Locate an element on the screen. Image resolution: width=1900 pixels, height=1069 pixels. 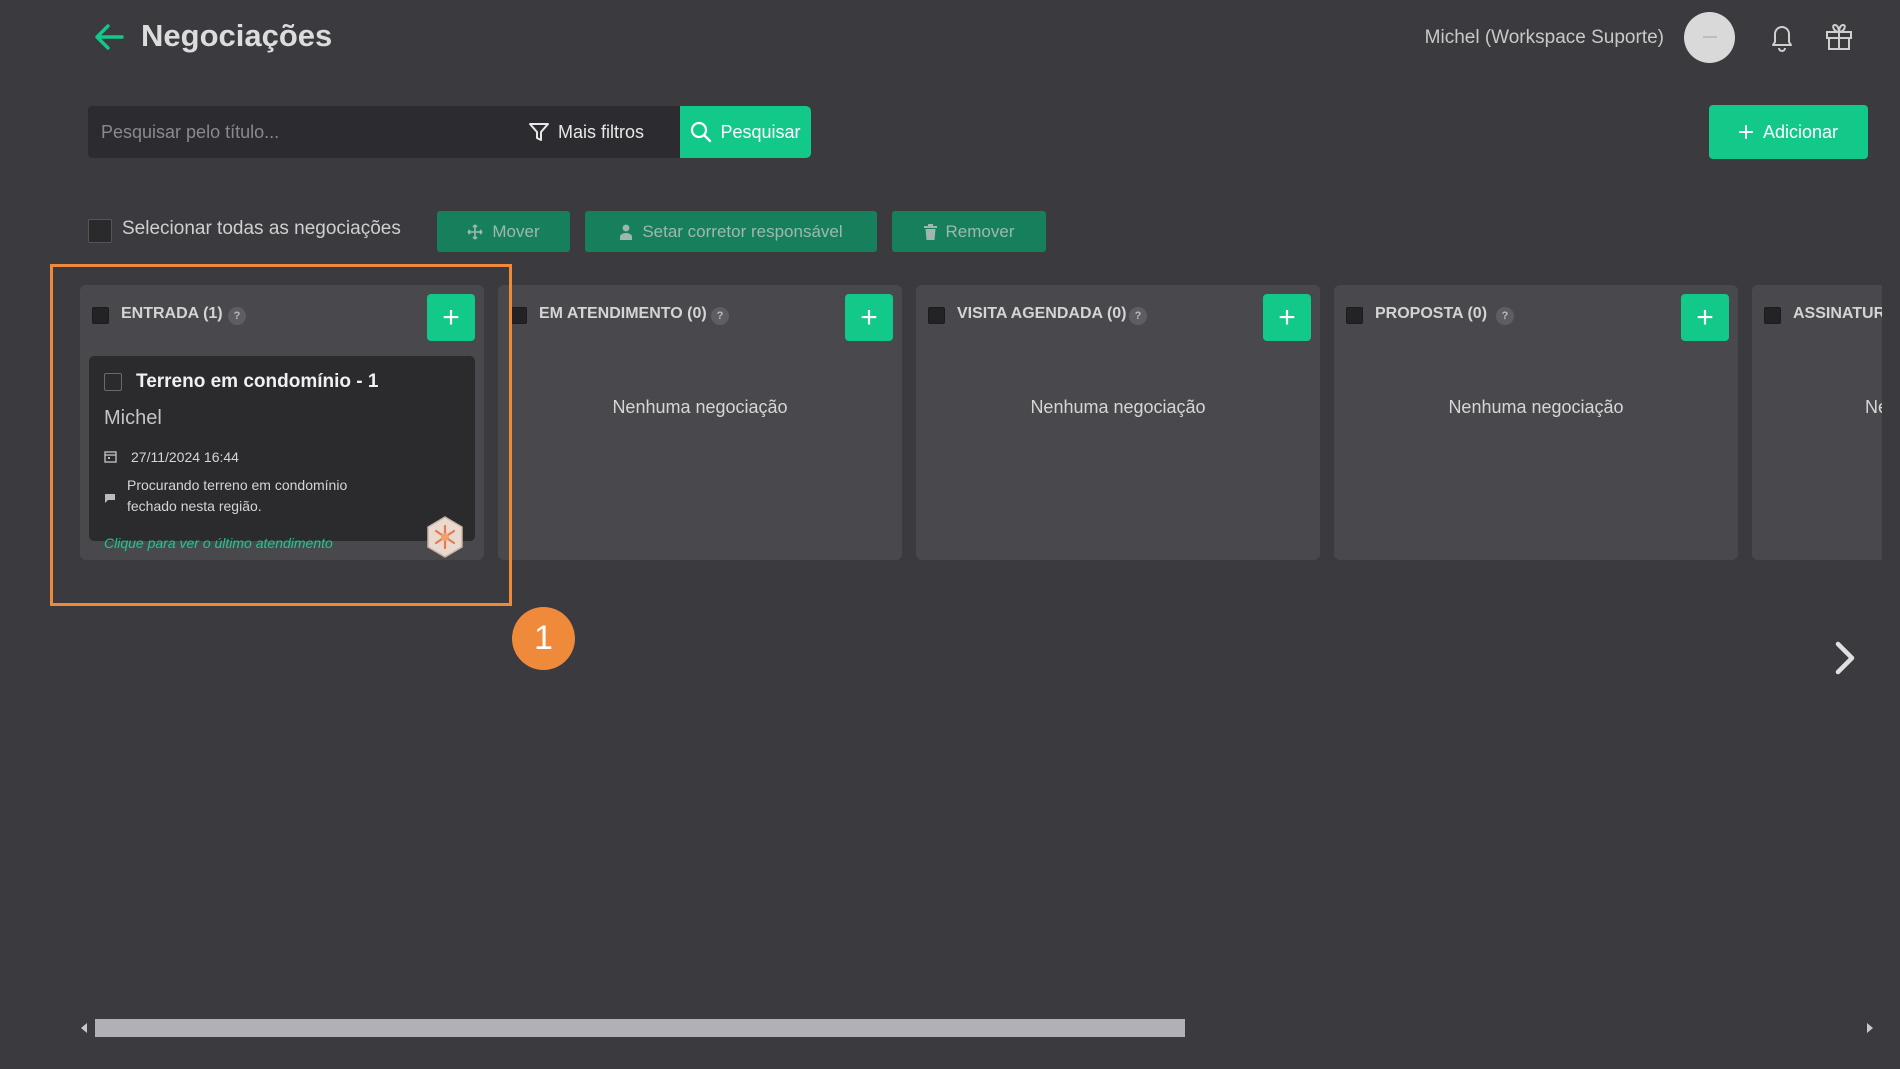
user-name: Michel (Workspace Suporte) is located at coordinates (1507, 38).